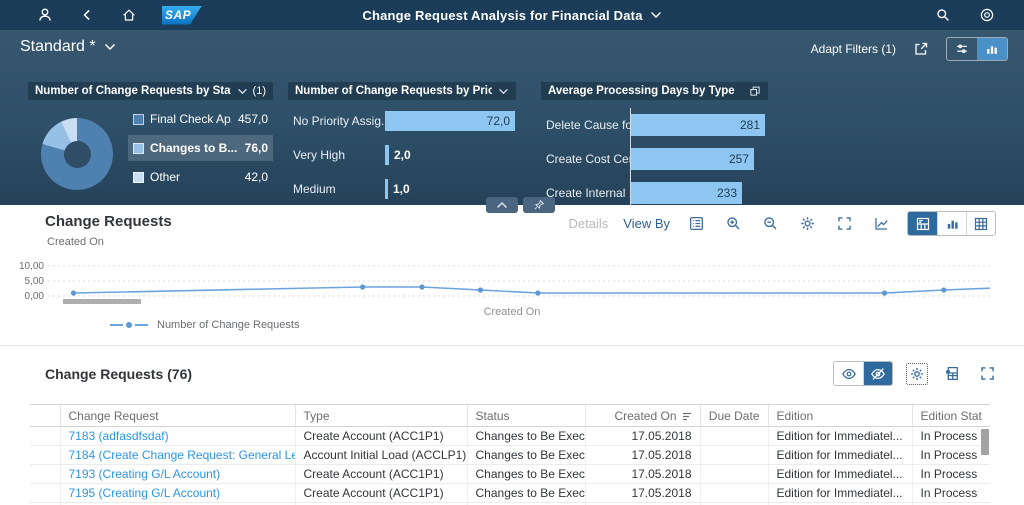 The height and width of the screenshot is (505, 1024). What do you see at coordinates (921, 49) in the screenshot?
I see `share-icon` at bounding box center [921, 49].